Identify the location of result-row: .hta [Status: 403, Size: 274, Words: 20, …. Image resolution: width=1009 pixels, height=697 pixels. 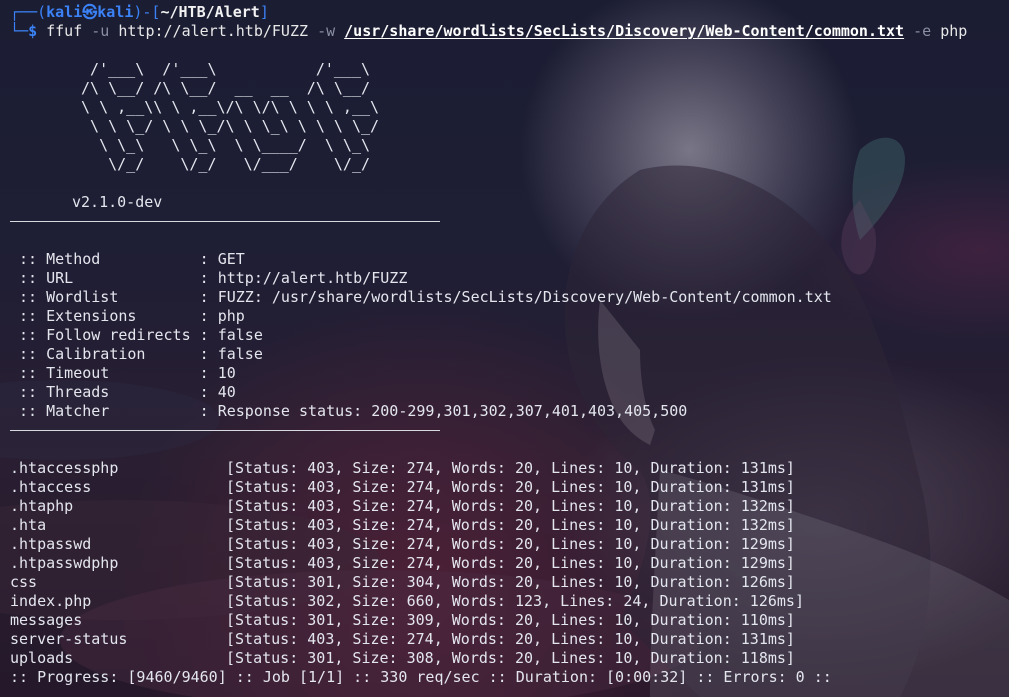
(509, 525).